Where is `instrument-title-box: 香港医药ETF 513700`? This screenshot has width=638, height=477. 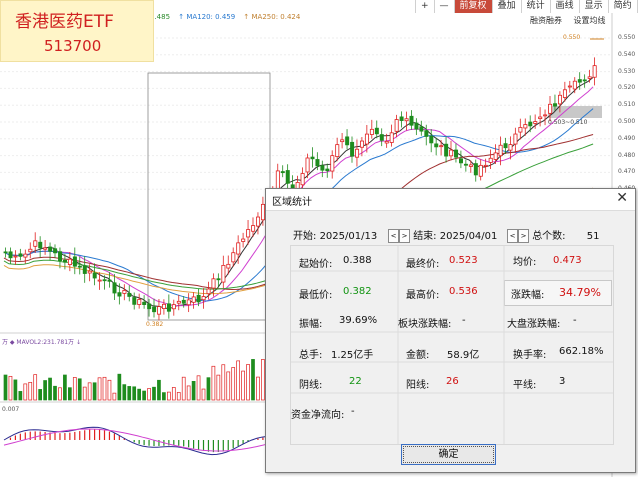 instrument-title-box: 香港医药ETF 513700 is located at coordinates (77, 31).